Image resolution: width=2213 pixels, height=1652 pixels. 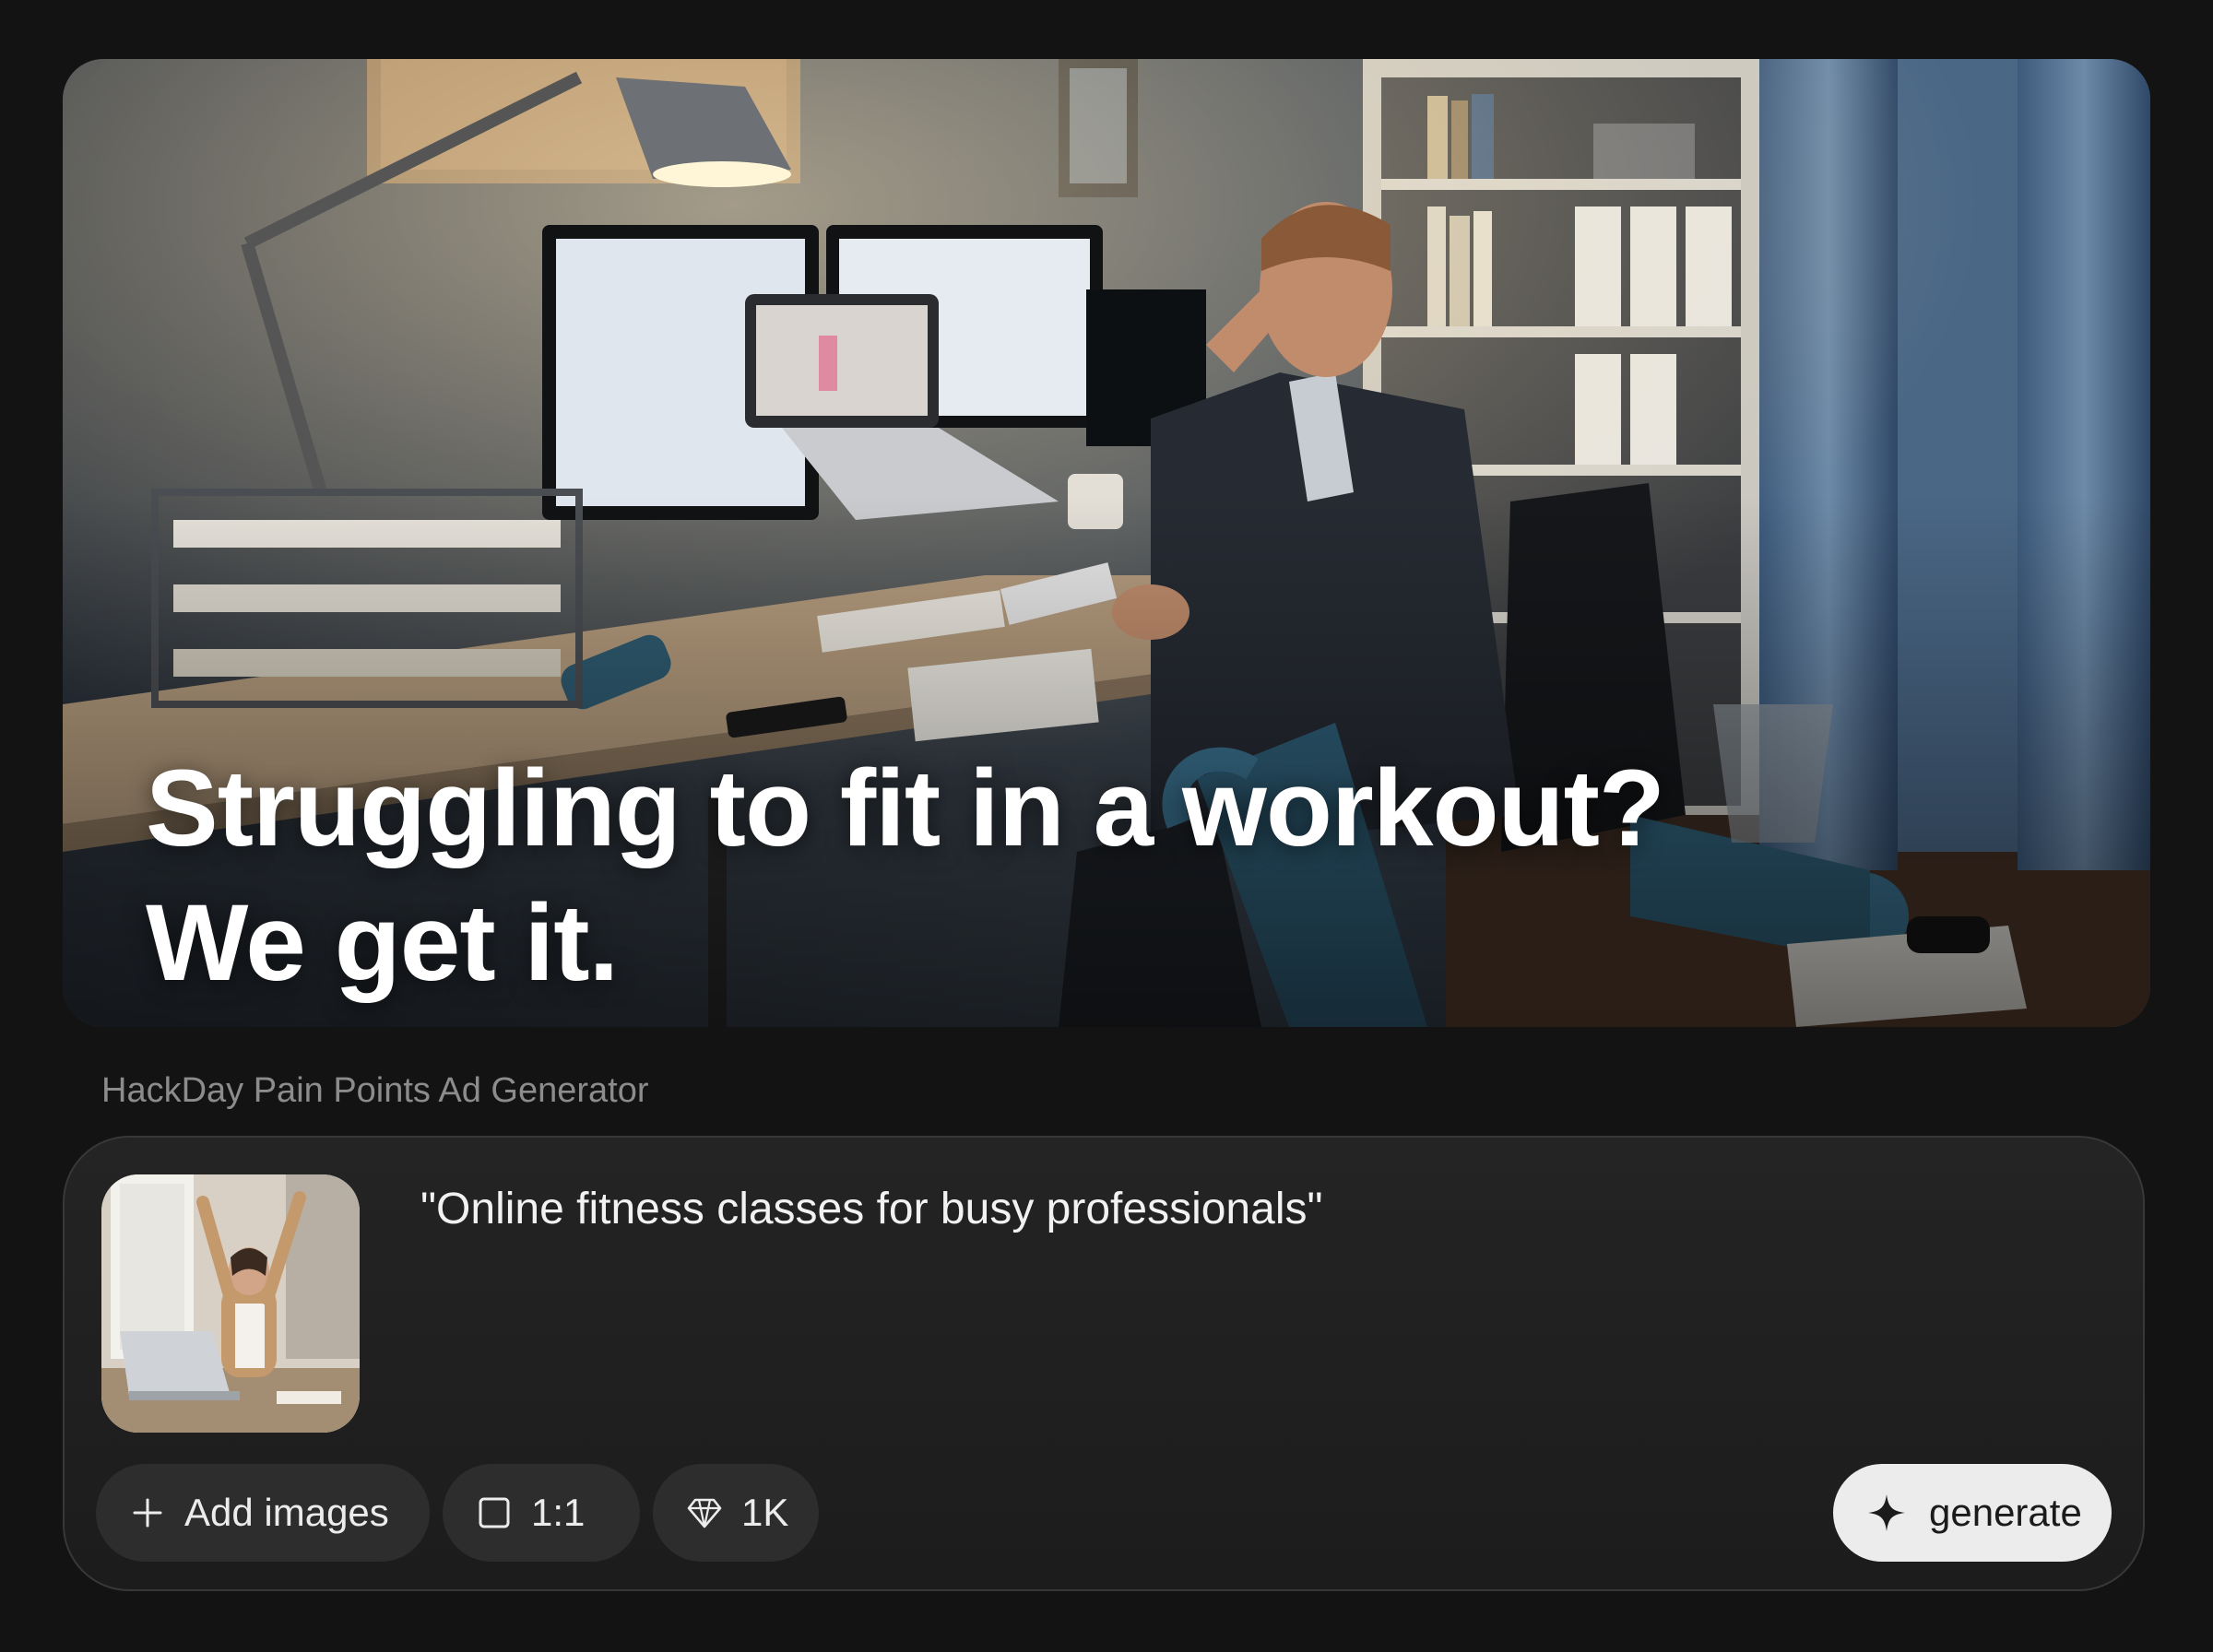 I want to click on app-label: HackDay Pain Points Ad Generator, so click(x=375, y=1090).